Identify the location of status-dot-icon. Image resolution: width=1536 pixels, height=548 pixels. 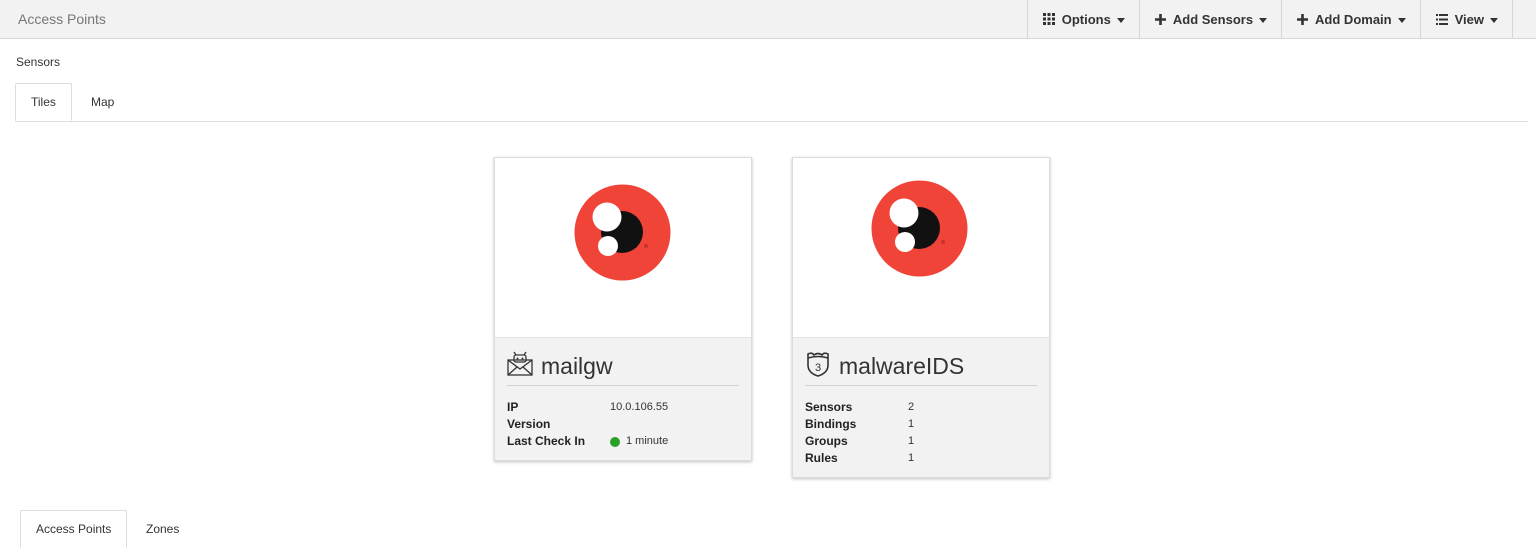
(615, 441).